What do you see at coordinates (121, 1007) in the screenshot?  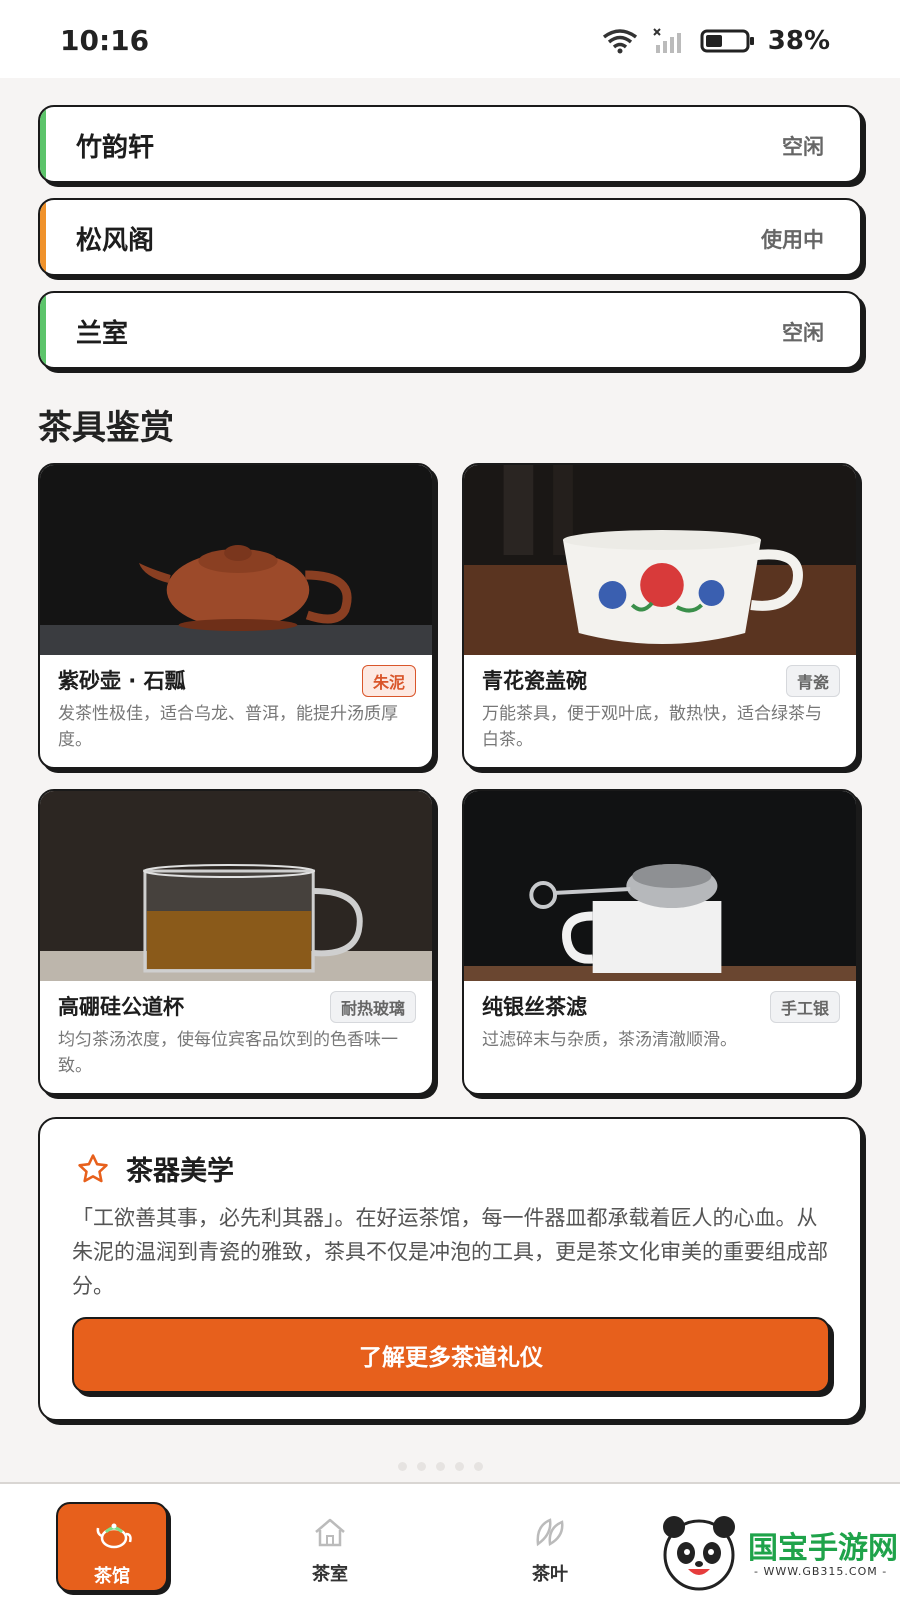 I see `card-title: 高硼硅公道杯` at bounding box center [121, 1007].